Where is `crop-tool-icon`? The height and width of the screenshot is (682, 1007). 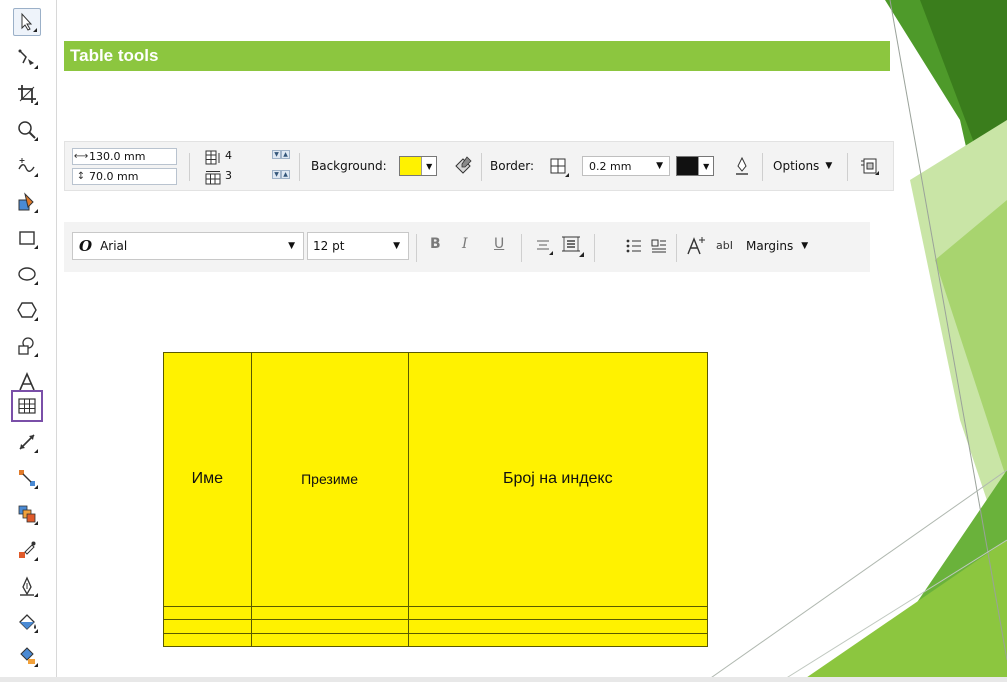 crop-tool-icon is located at coordinates (27, 94).